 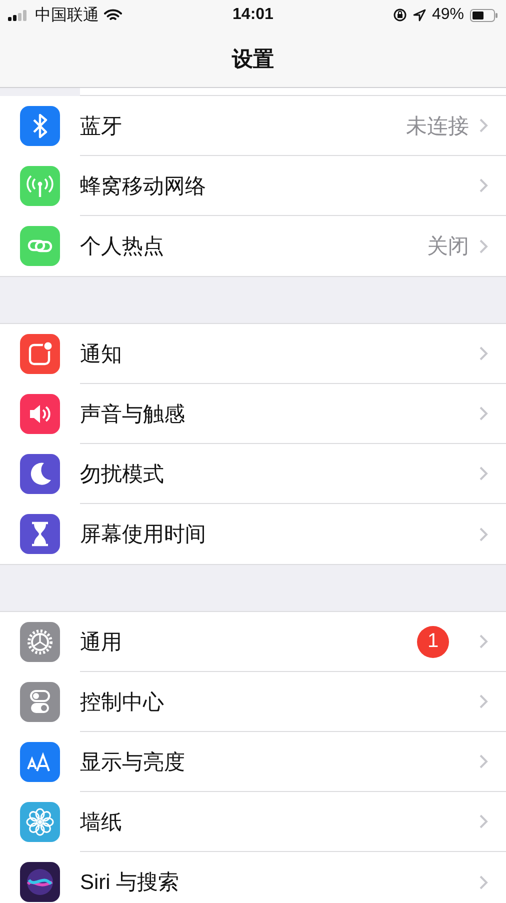 What do you see at coordinates (122, 247) in the screenshot?
I see `row-label: 个人热点` at bounding box center [122, 247].